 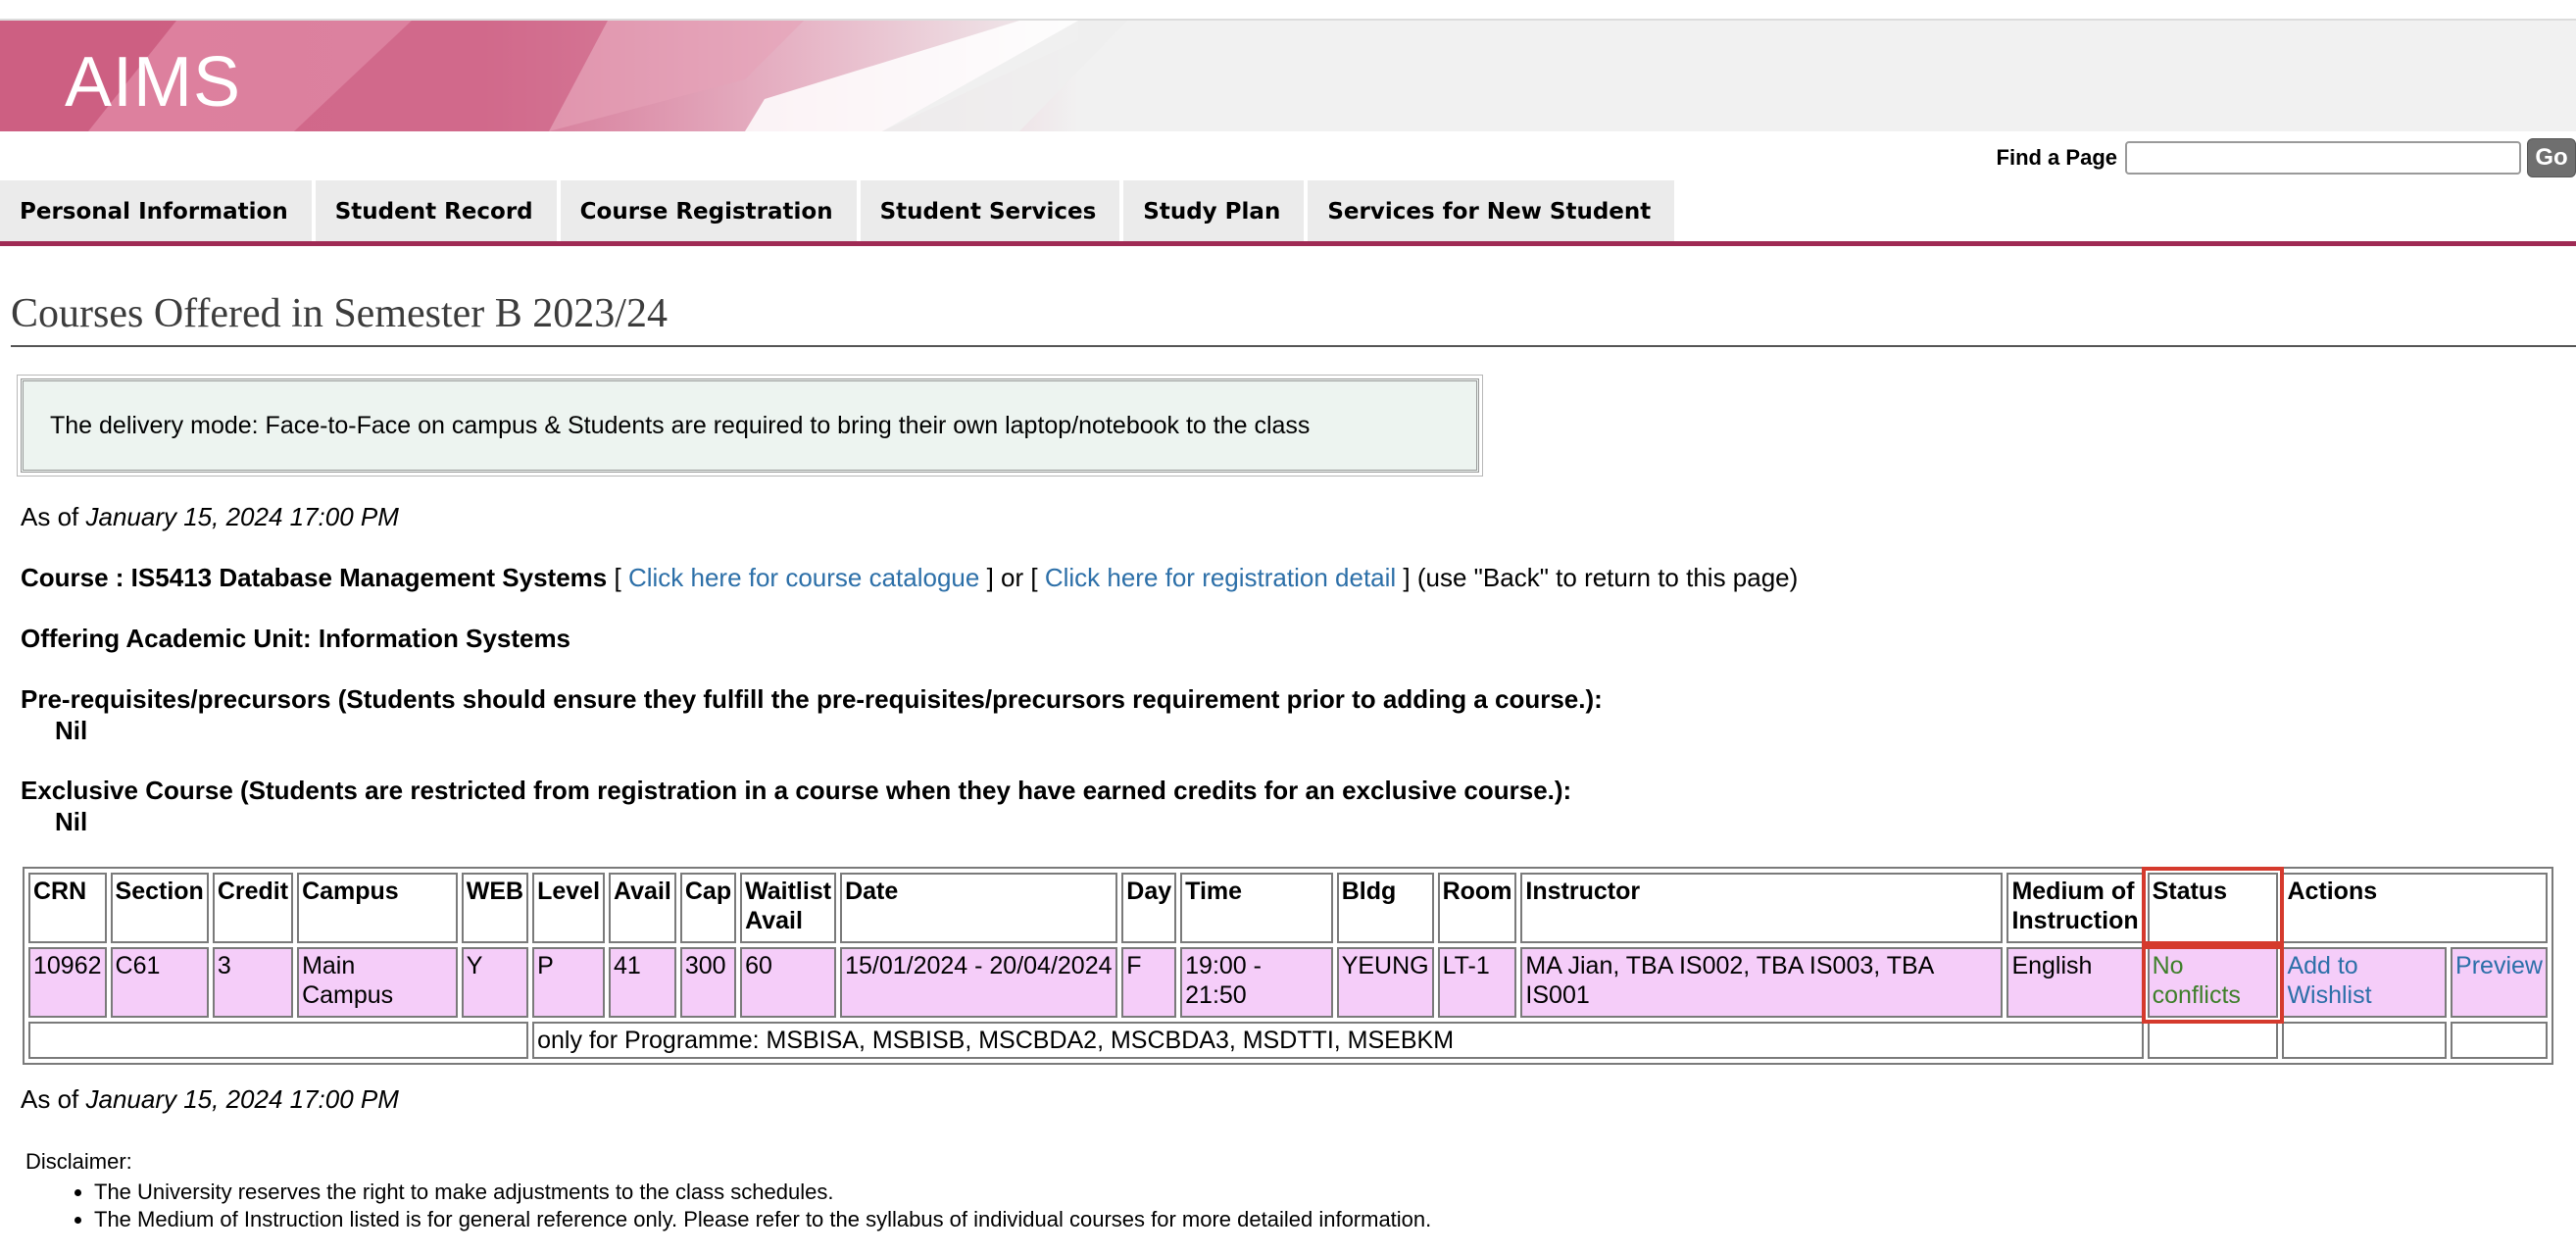 I want to click on tab-personal-information: Personal Information, so click(x=156, y=211).